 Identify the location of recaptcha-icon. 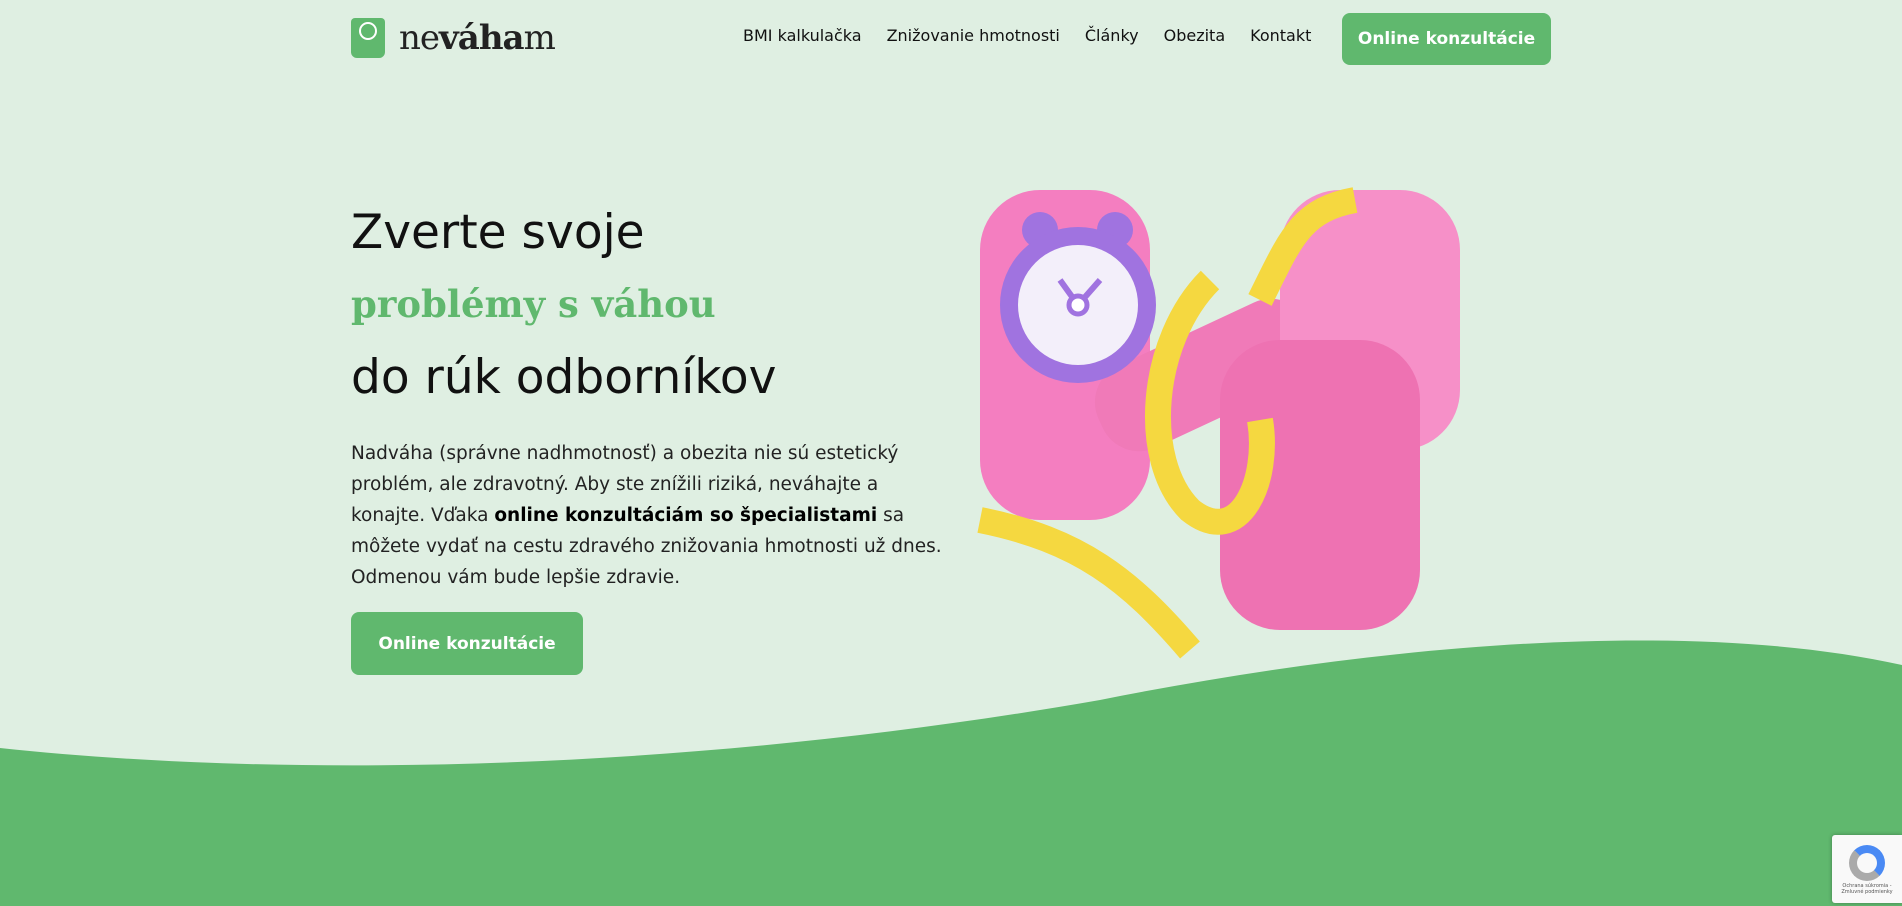
(1867, 863).